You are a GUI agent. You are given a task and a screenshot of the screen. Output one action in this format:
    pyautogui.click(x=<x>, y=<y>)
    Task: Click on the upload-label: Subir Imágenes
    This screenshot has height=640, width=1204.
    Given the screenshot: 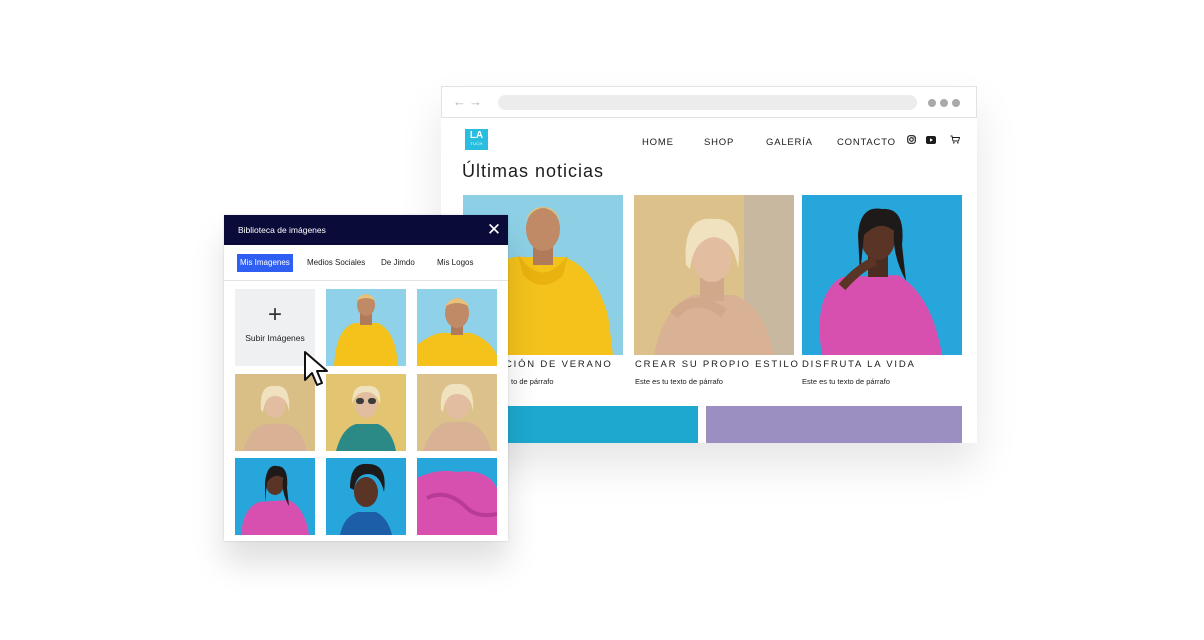 What is the action you would take?
    pyautogui.click(x=275, y=338)
    